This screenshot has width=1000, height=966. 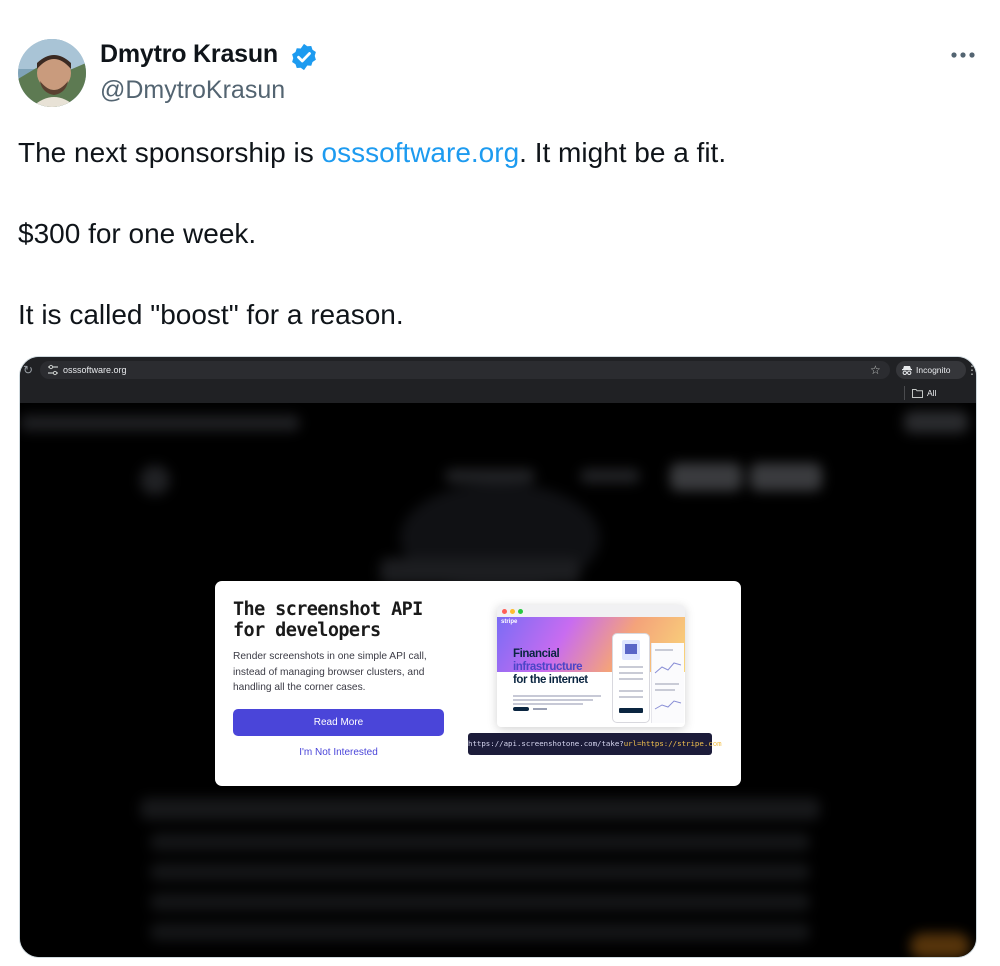 What do you see at coordinates (338, 753) in the screenshot?
I see `not-interested-link: I'm Not Interested` at bounding box center [338, 753].